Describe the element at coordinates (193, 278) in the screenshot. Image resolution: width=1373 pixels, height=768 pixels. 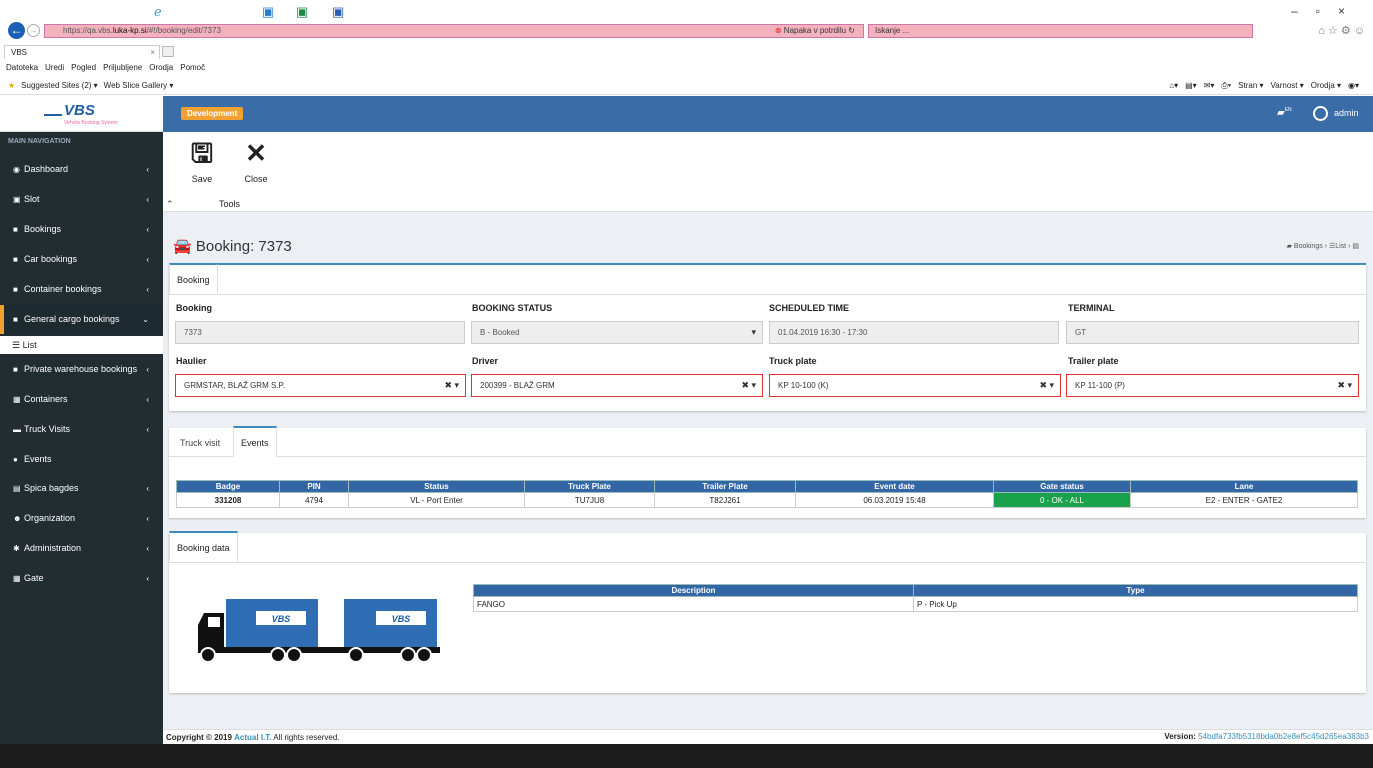
I see `tab-booking: Booking` at that location.